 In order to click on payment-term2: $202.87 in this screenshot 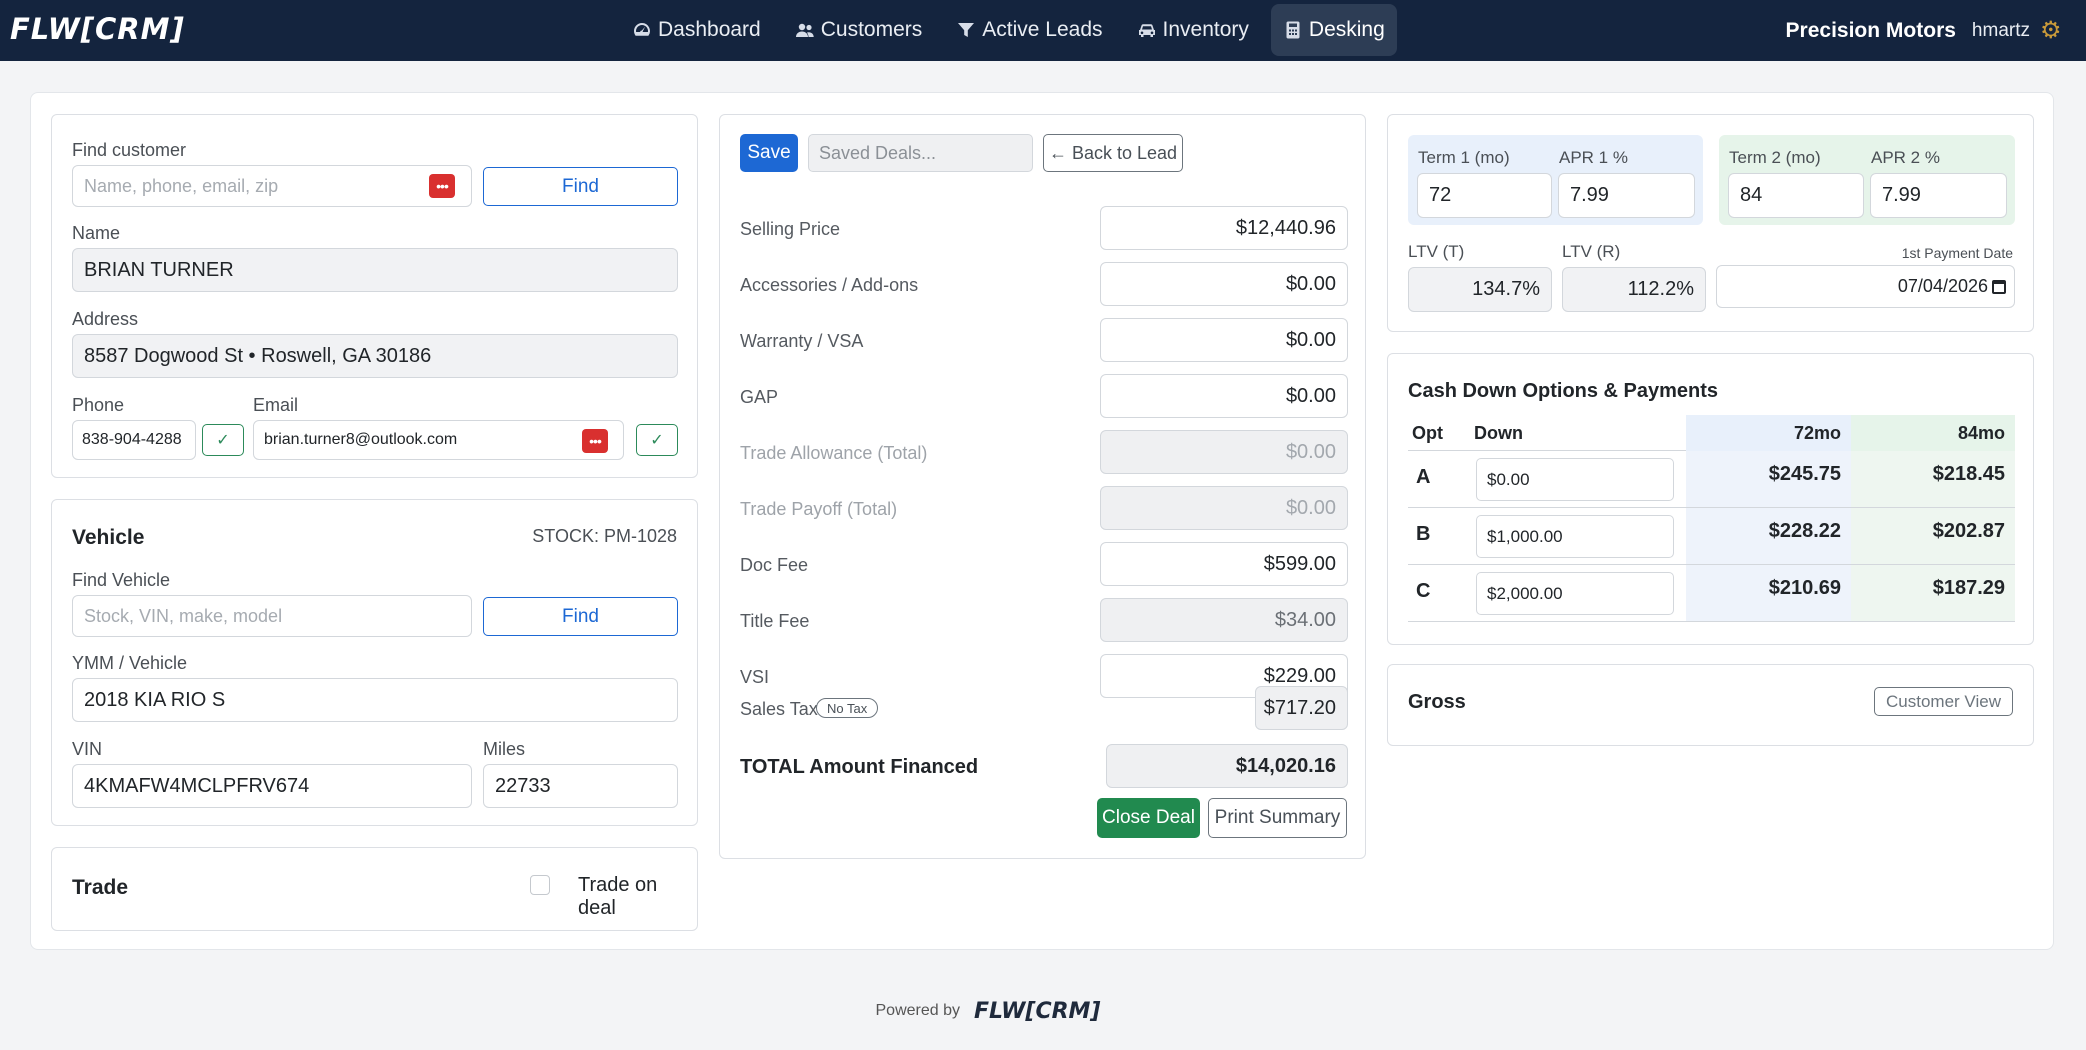, I will do `click(1933, 536)`.